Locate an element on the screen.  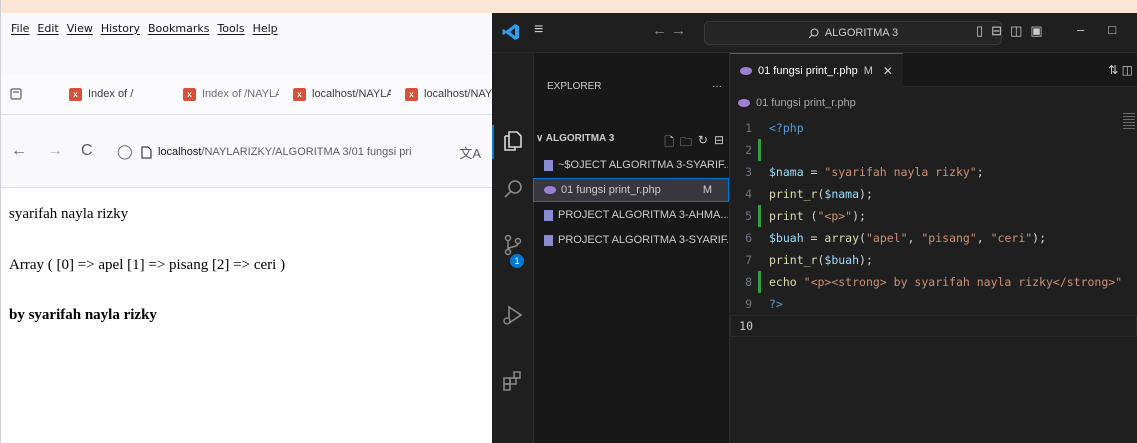
toggle-panel-icon: ⊟ is located at coordinates (996, 31).